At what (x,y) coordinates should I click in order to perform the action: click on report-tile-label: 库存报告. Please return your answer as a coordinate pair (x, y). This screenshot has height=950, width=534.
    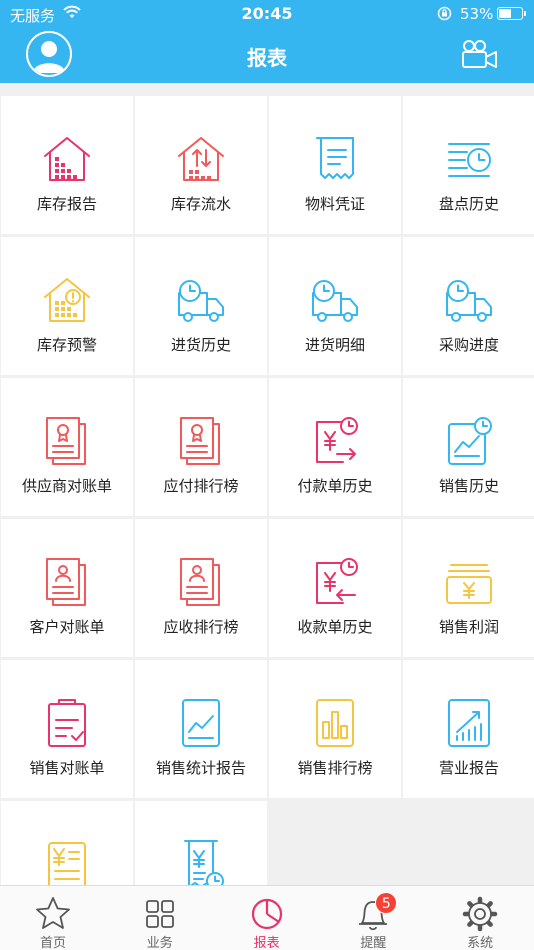
    Looking at the image, I should click on (66, 204).